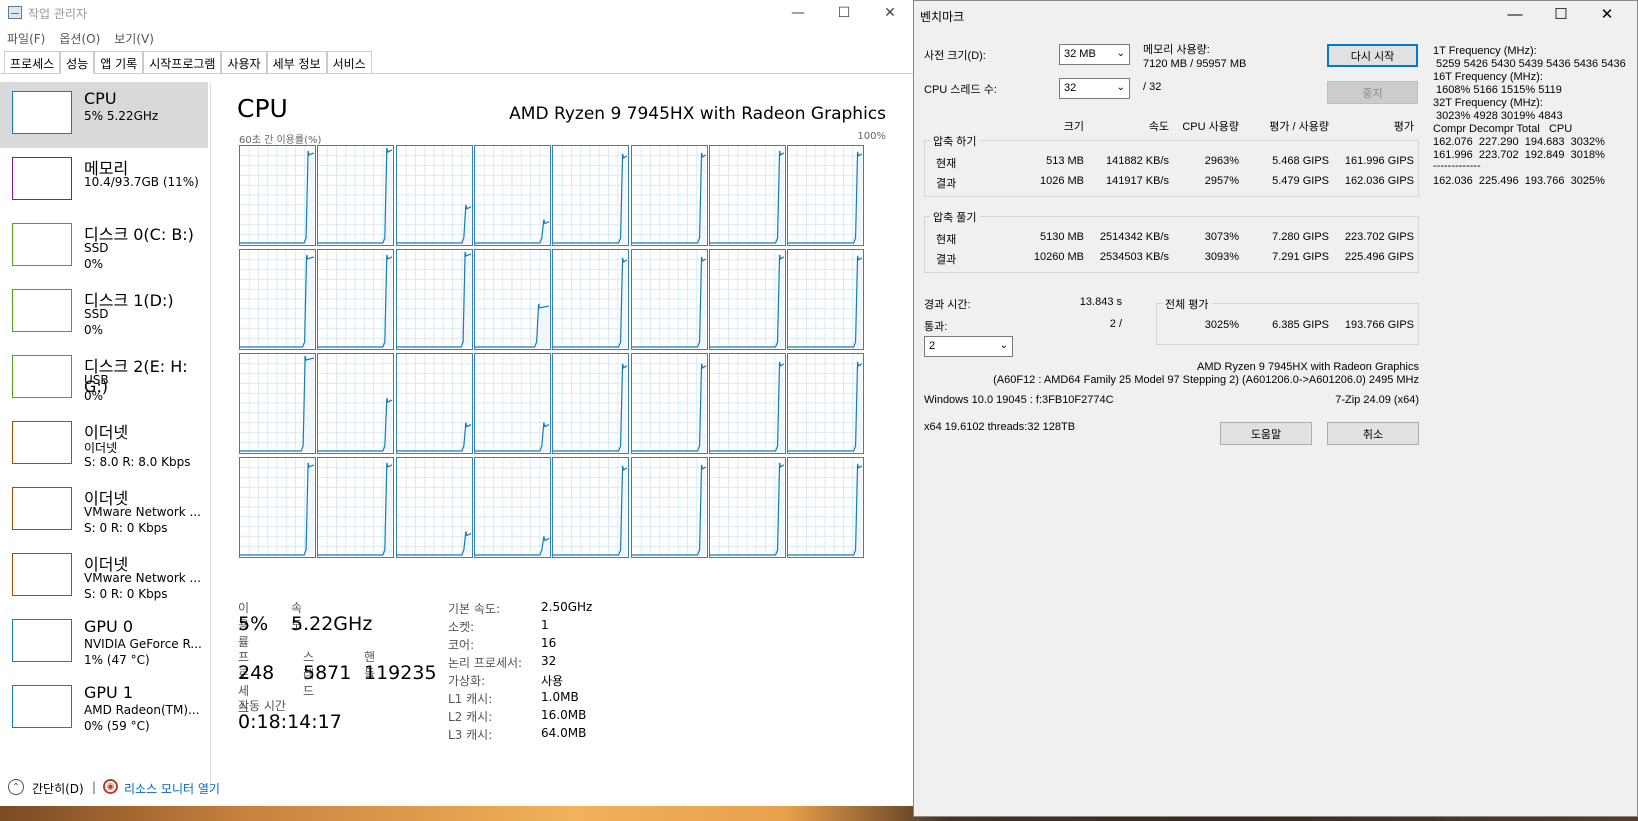  What do you see at coordinates (1221, 161) in the screenshot?
I see `result-cpu: 2963%` at bounding box center [1221, 161].